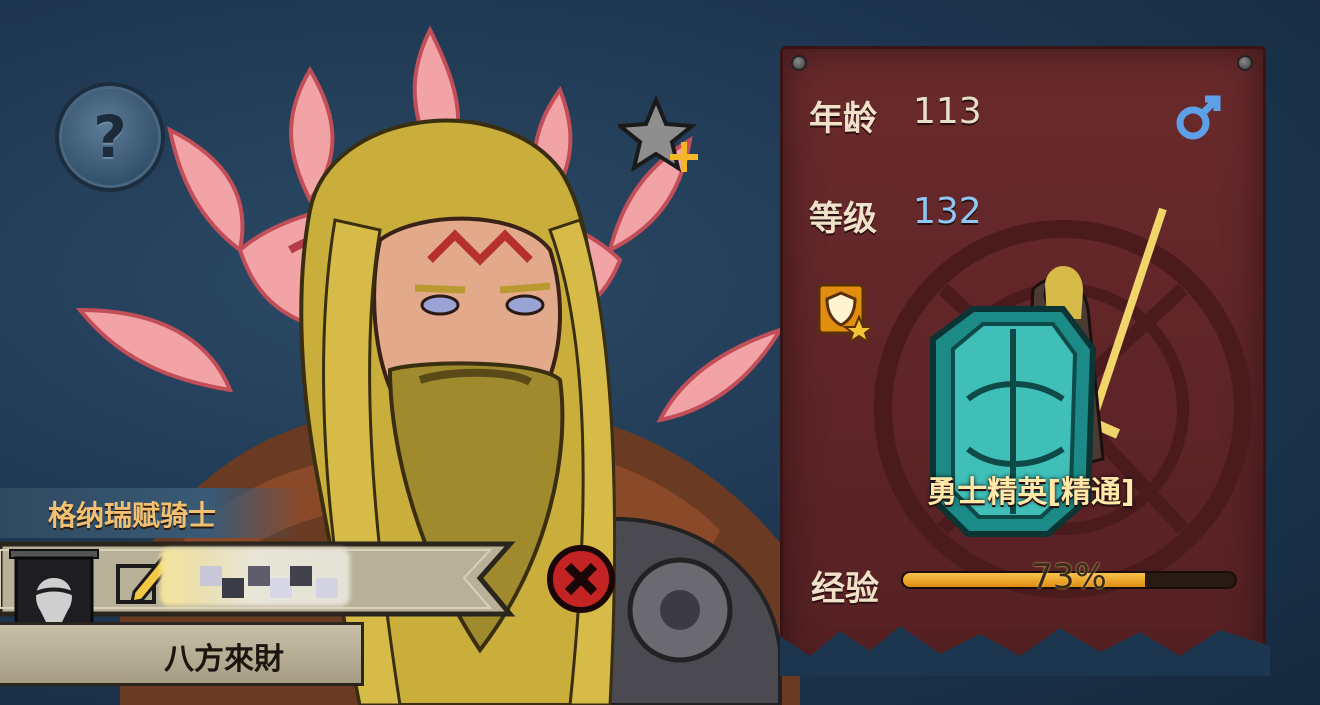 The image size is (1320, 705). I want to click on star-plus-button, so click(661, 136).